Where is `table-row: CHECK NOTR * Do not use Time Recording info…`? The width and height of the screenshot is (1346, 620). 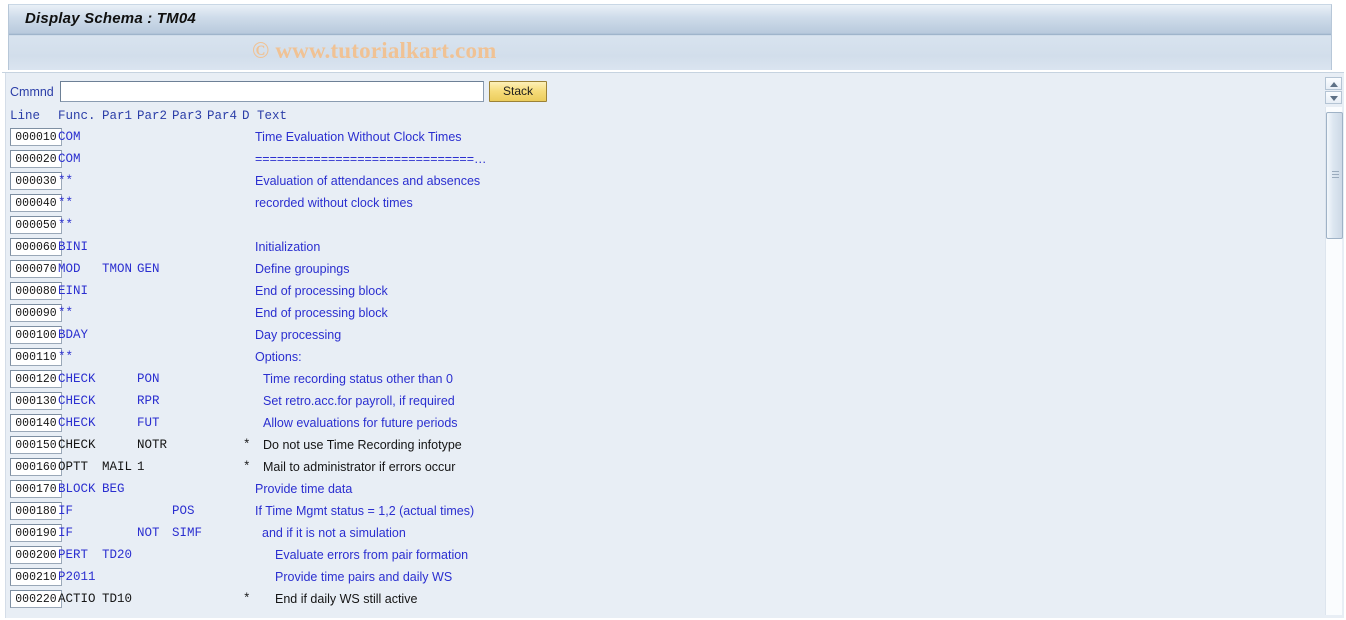 table-row: CHECK NOTR * Do not use Time Recording info… is located at coordinates (652, 446).